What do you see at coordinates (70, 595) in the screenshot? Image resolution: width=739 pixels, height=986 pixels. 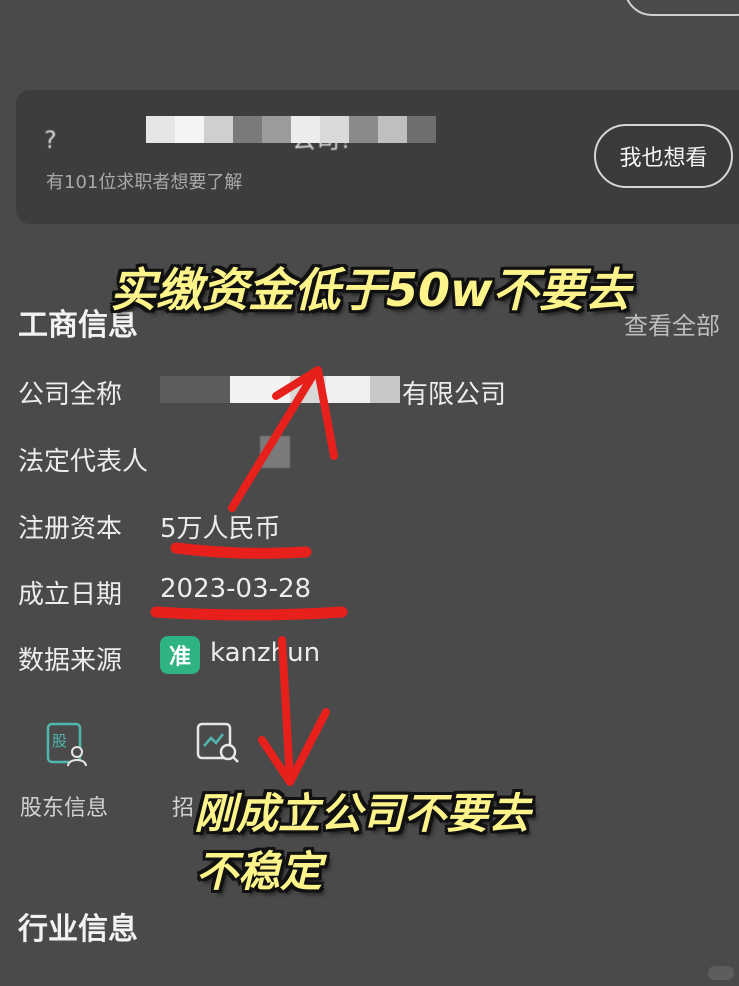 I see `row-label-established-date: 成立日期` at bounding box center [70, 595].